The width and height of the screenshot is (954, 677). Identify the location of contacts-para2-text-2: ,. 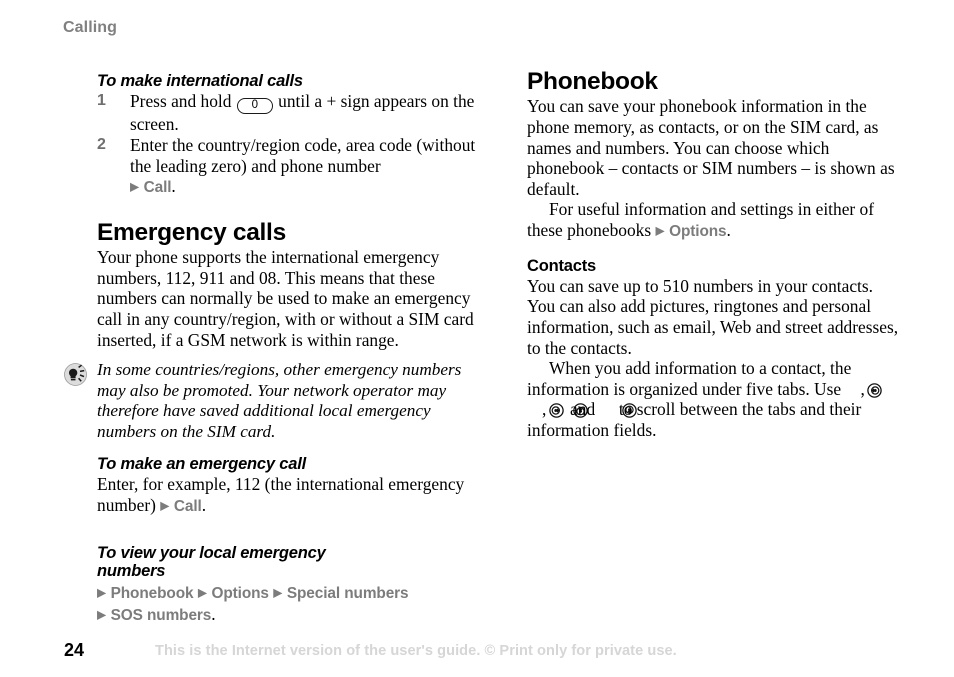
(862, 388).